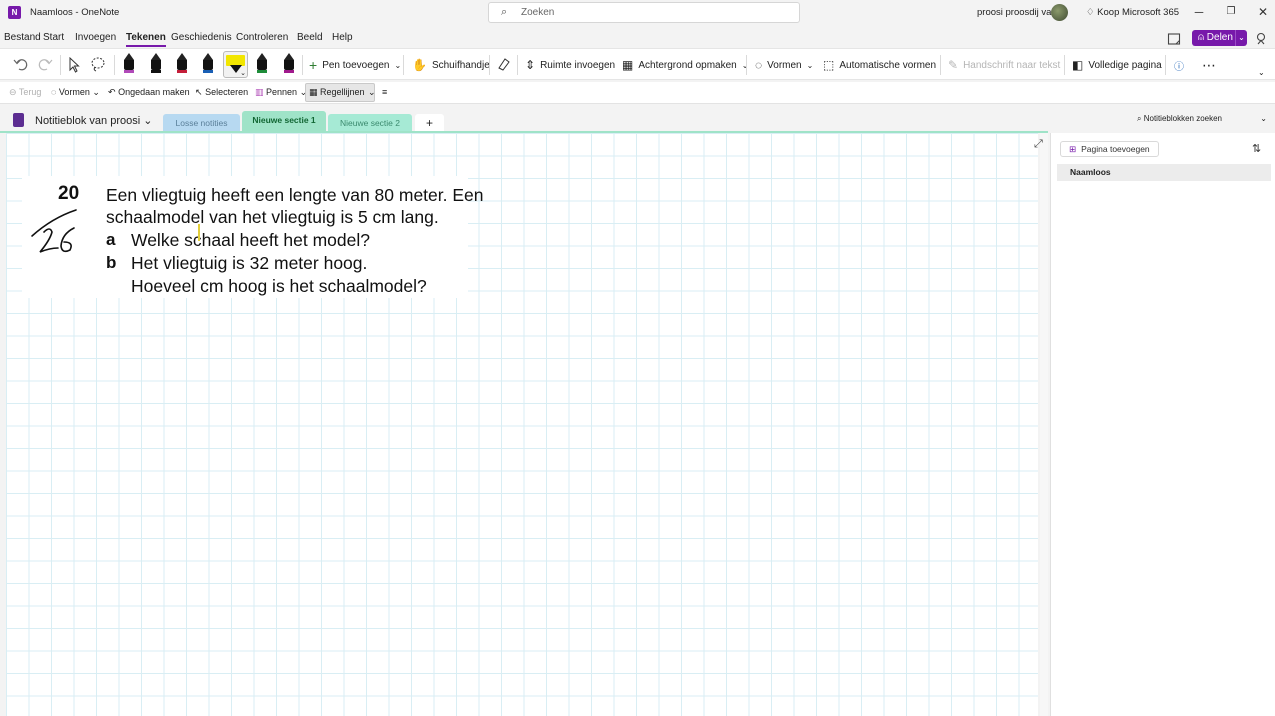 The width and height of the screenshot is (1275, 716). Describe the element at coordinates (25, 92) in the screenshot. I see `back-button: ⊖ Terug` at that location.